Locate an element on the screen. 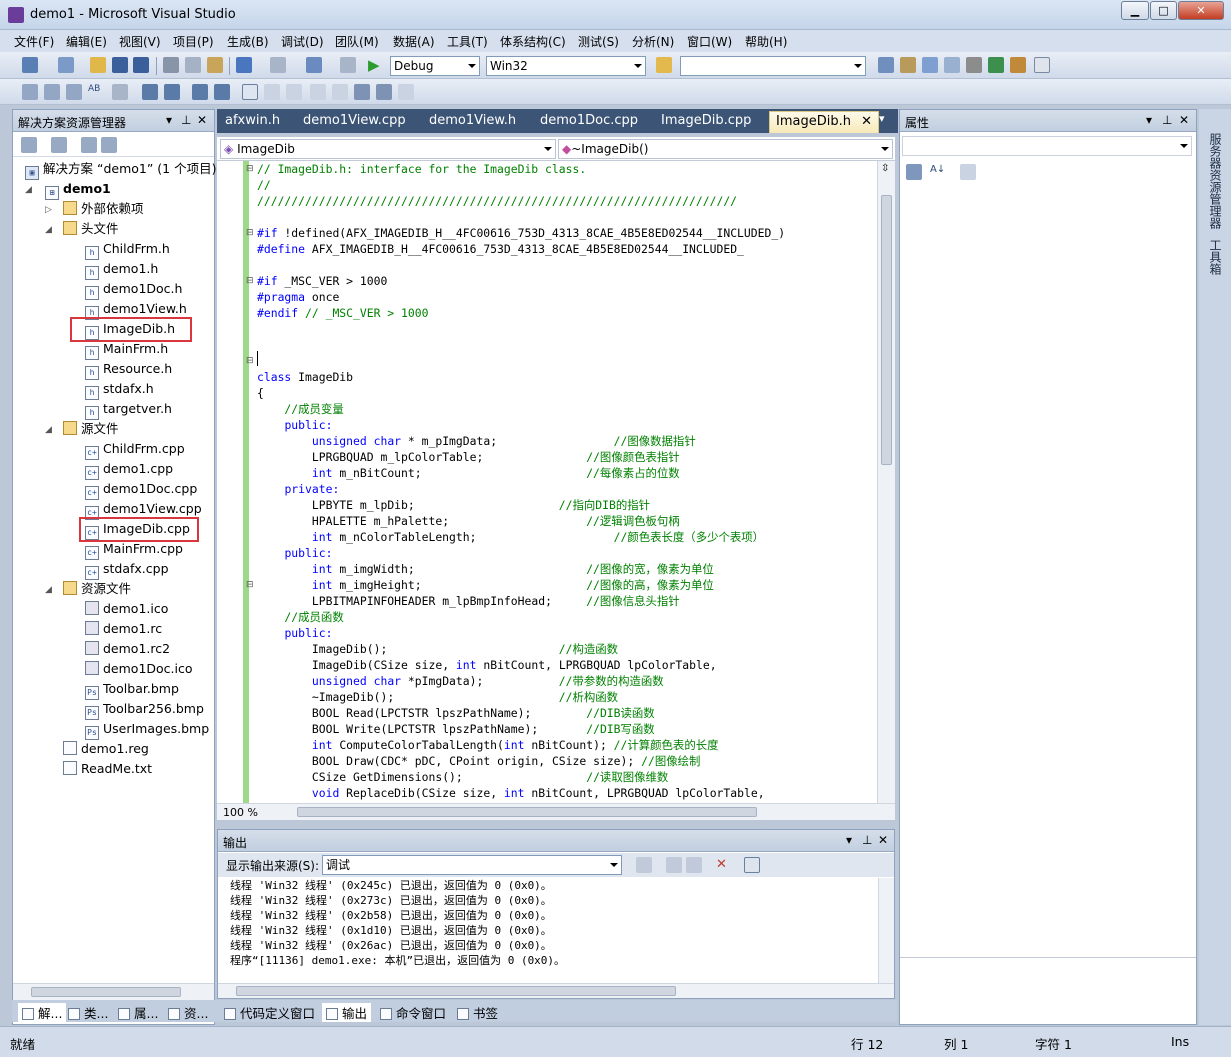 This screenshot has width=1231, height=1057. solution-explorer-icon is located at coordinates (886, 65).